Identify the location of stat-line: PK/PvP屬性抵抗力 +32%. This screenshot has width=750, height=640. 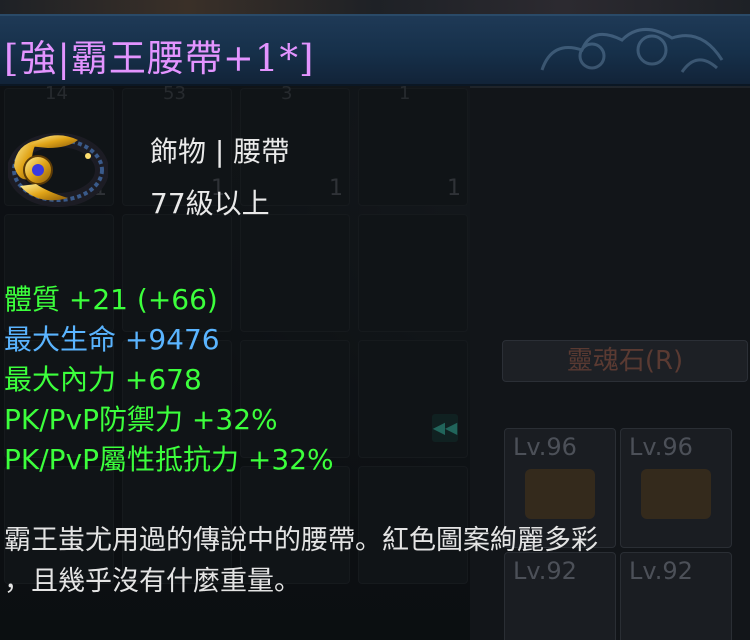
(169, 459).